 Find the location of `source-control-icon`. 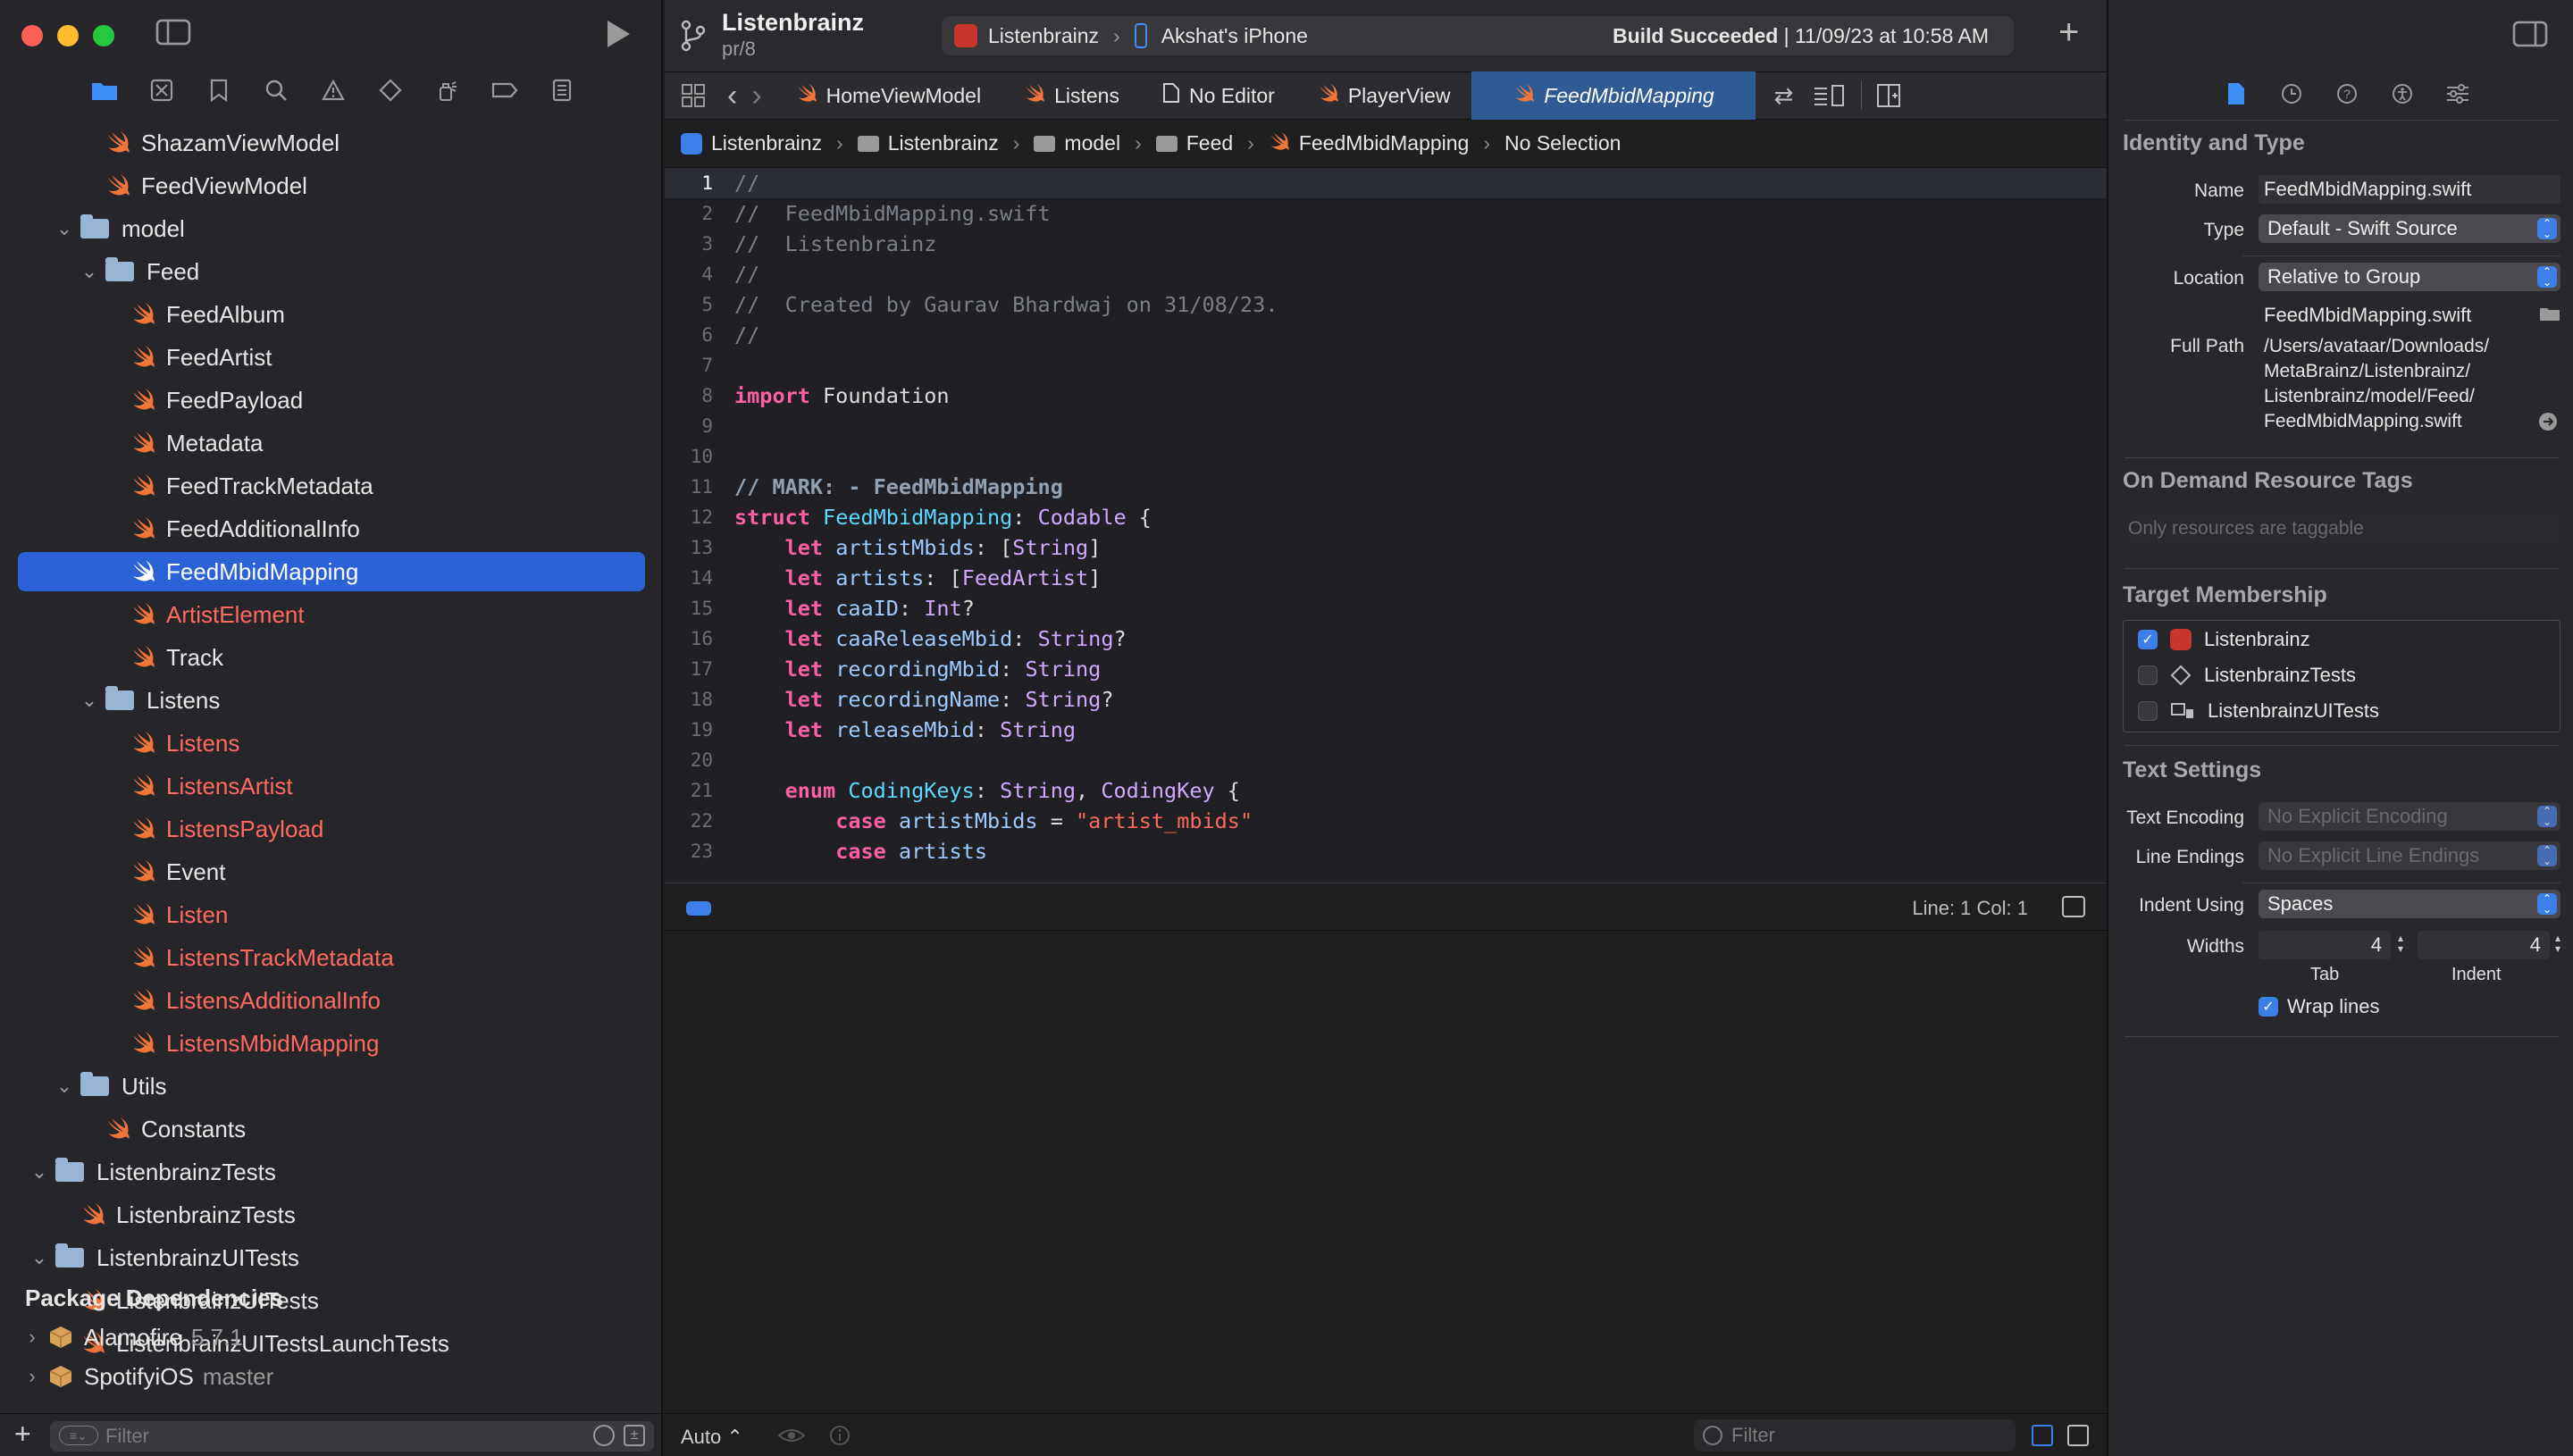

source-control-icon is located at coordinates (162, 90).